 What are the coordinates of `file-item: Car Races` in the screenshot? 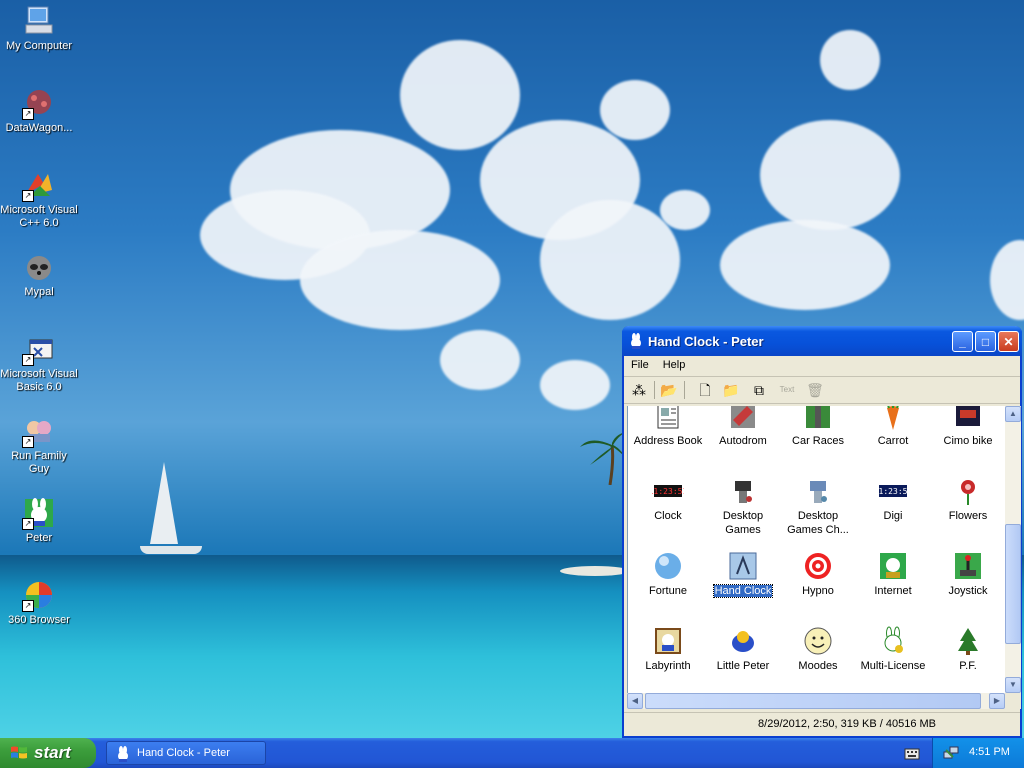 It's located at (818, 427).